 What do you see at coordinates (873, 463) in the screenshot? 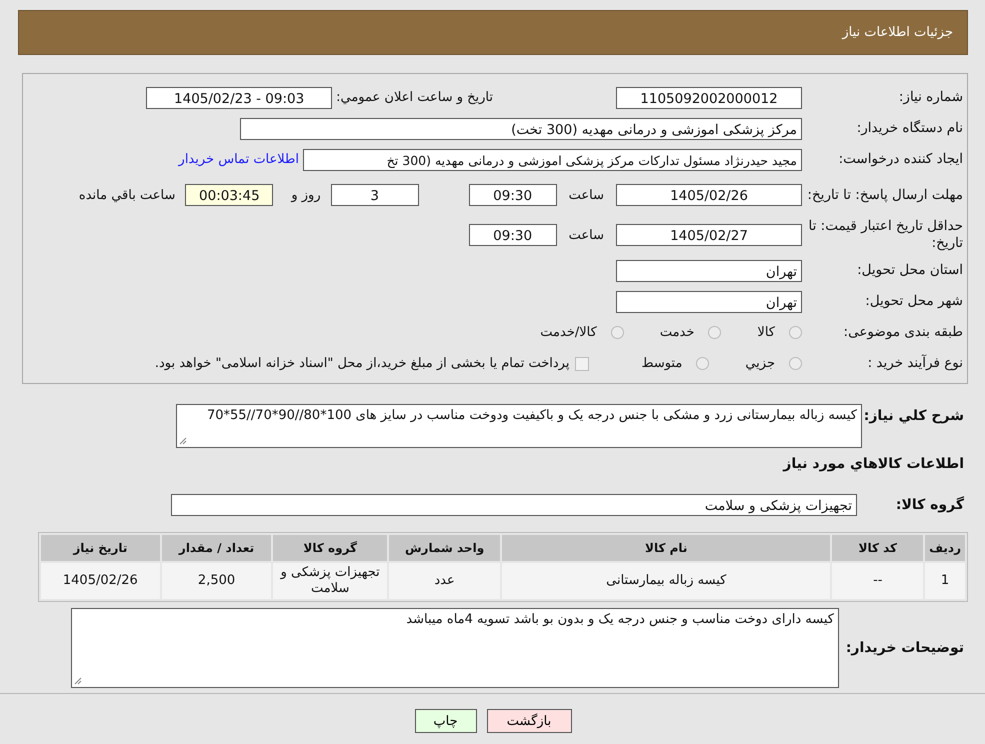
I see `section-heading: اطلاعات كالاهاي مورد نياز` at bounding box center [873, 463].